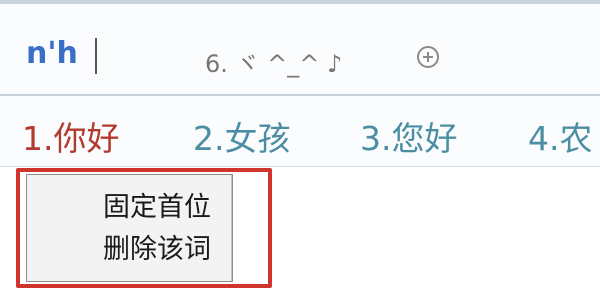  I want to click on candidate-4: 4.农, so click(560, 136).